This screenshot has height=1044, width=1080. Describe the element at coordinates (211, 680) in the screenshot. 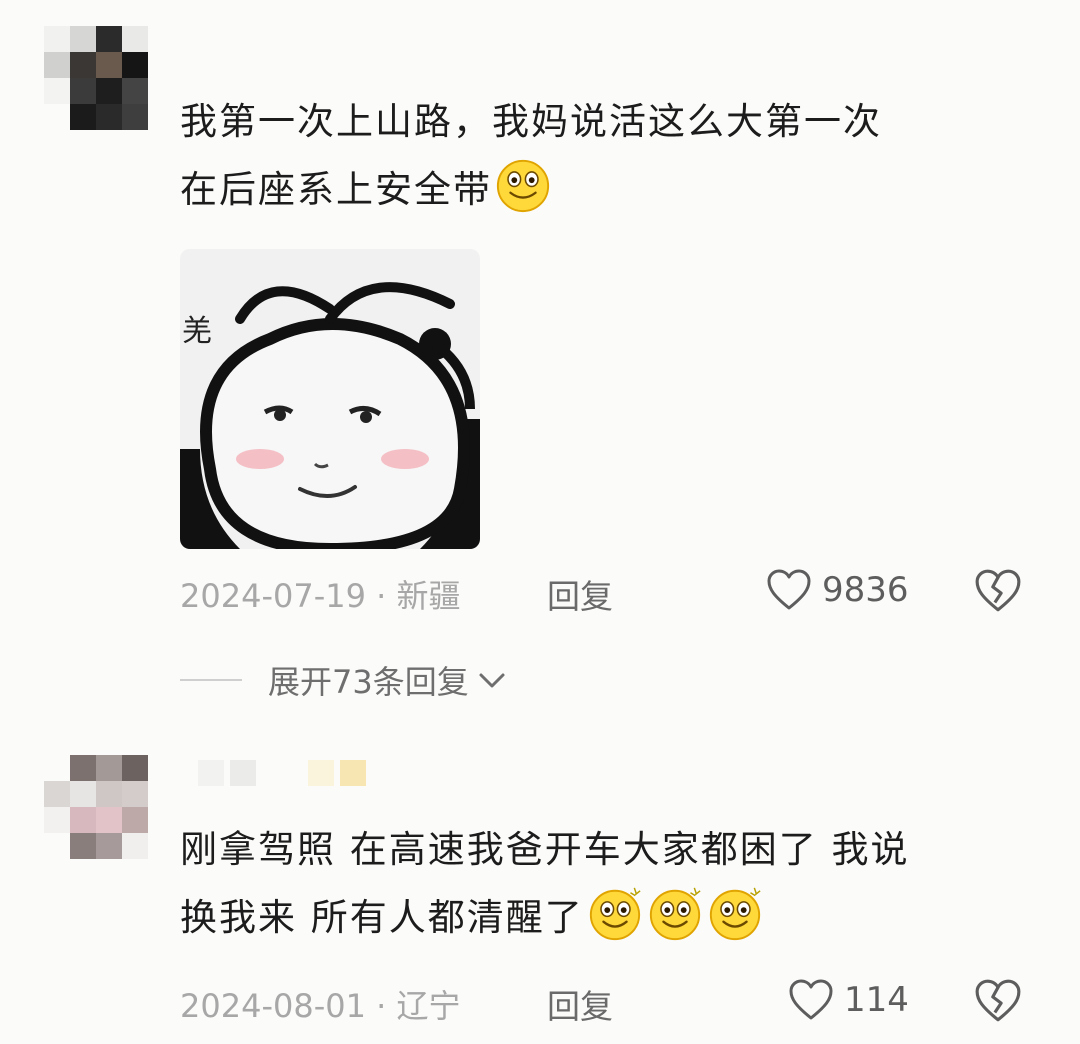

I see `divider` at that location.